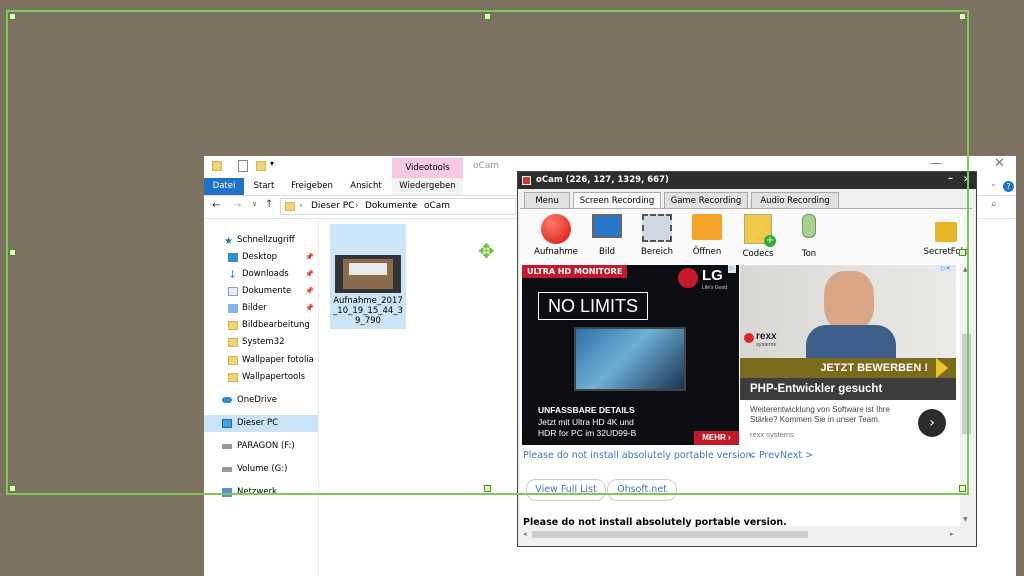 The height and width of the screenshot is (576, 1024). I want to click on resize-handle-left, so click(12, 252).